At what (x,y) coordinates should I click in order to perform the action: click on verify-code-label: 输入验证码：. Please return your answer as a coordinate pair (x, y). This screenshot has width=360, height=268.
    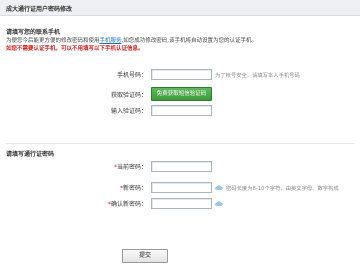
    Looking at the image, I should click on (128, 111).